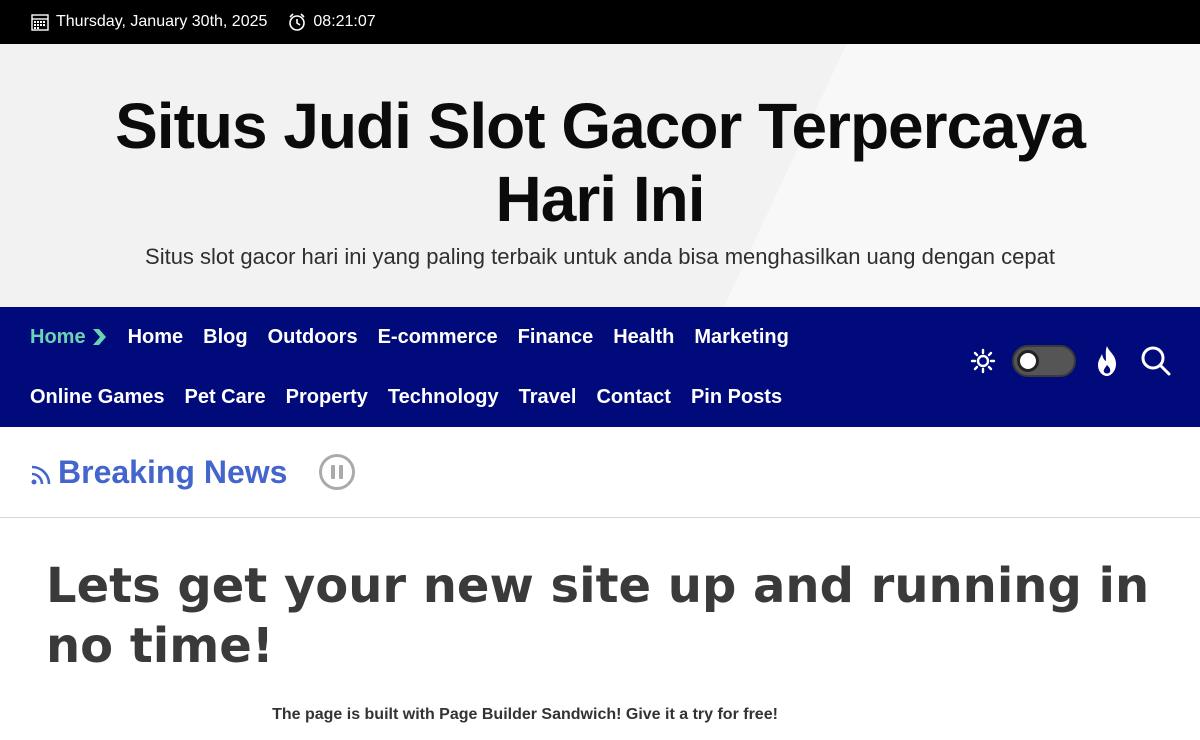 The image size is (1200, 740). I want to click on nav-item-outdoors: Outdoors, so click(313, 337).